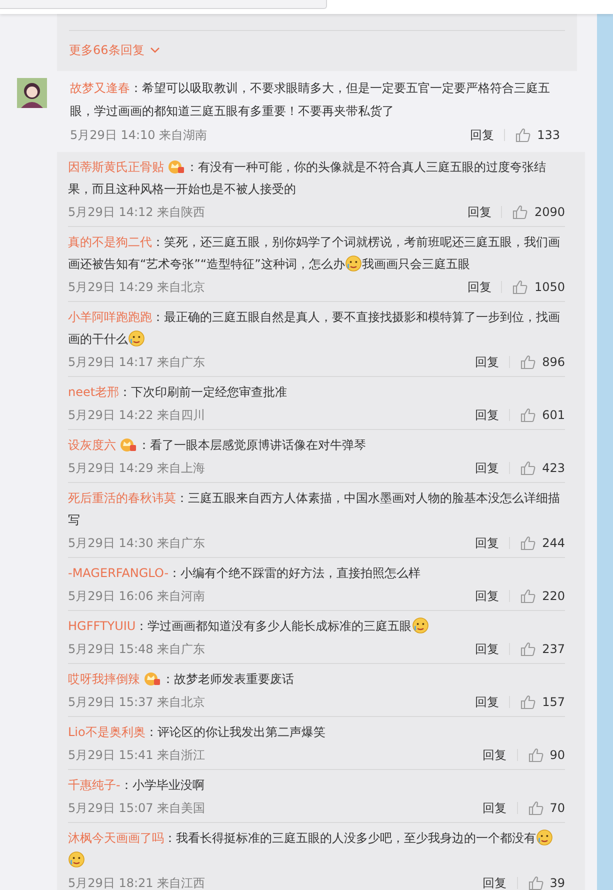 The height and width of the screenshot is (890, 613). Describe the element at coordinates (137, 596) in the screenshot. I see `comment-time: 5月29日 16:06 来自河南` at that location.